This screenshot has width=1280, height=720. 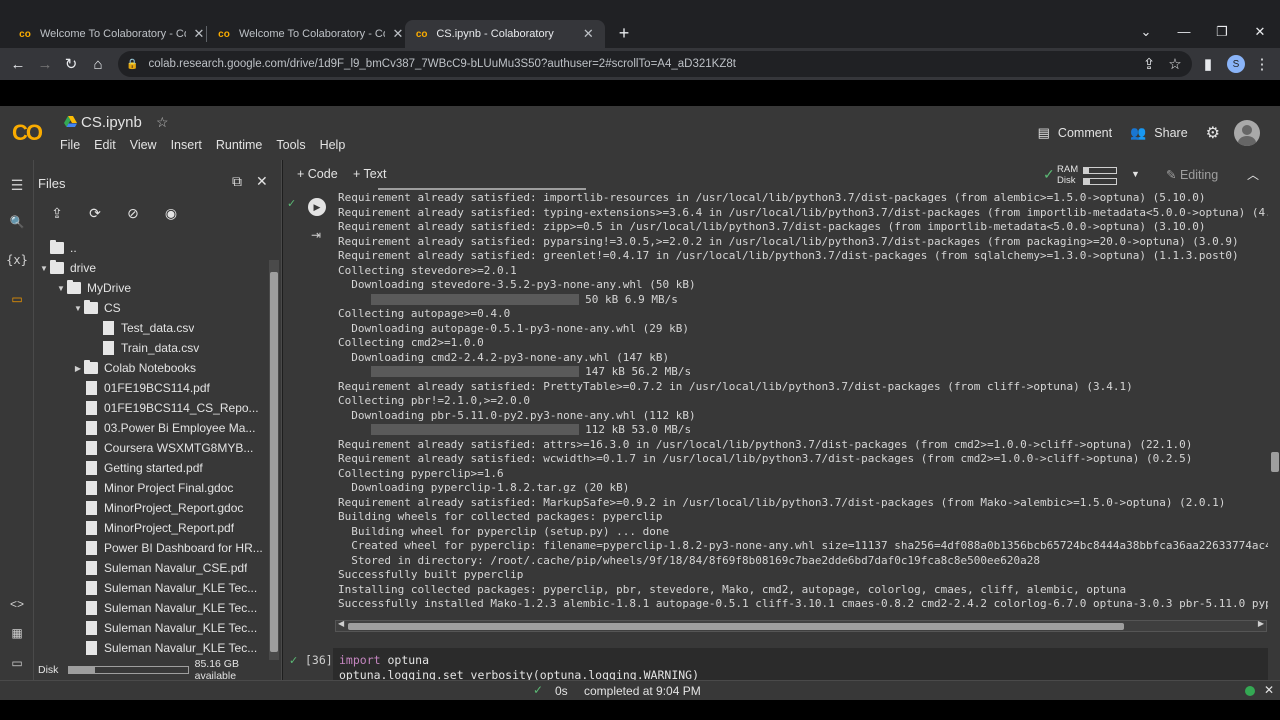 I want to click on terminal-icon: ▭, so click(x=17, y=663).